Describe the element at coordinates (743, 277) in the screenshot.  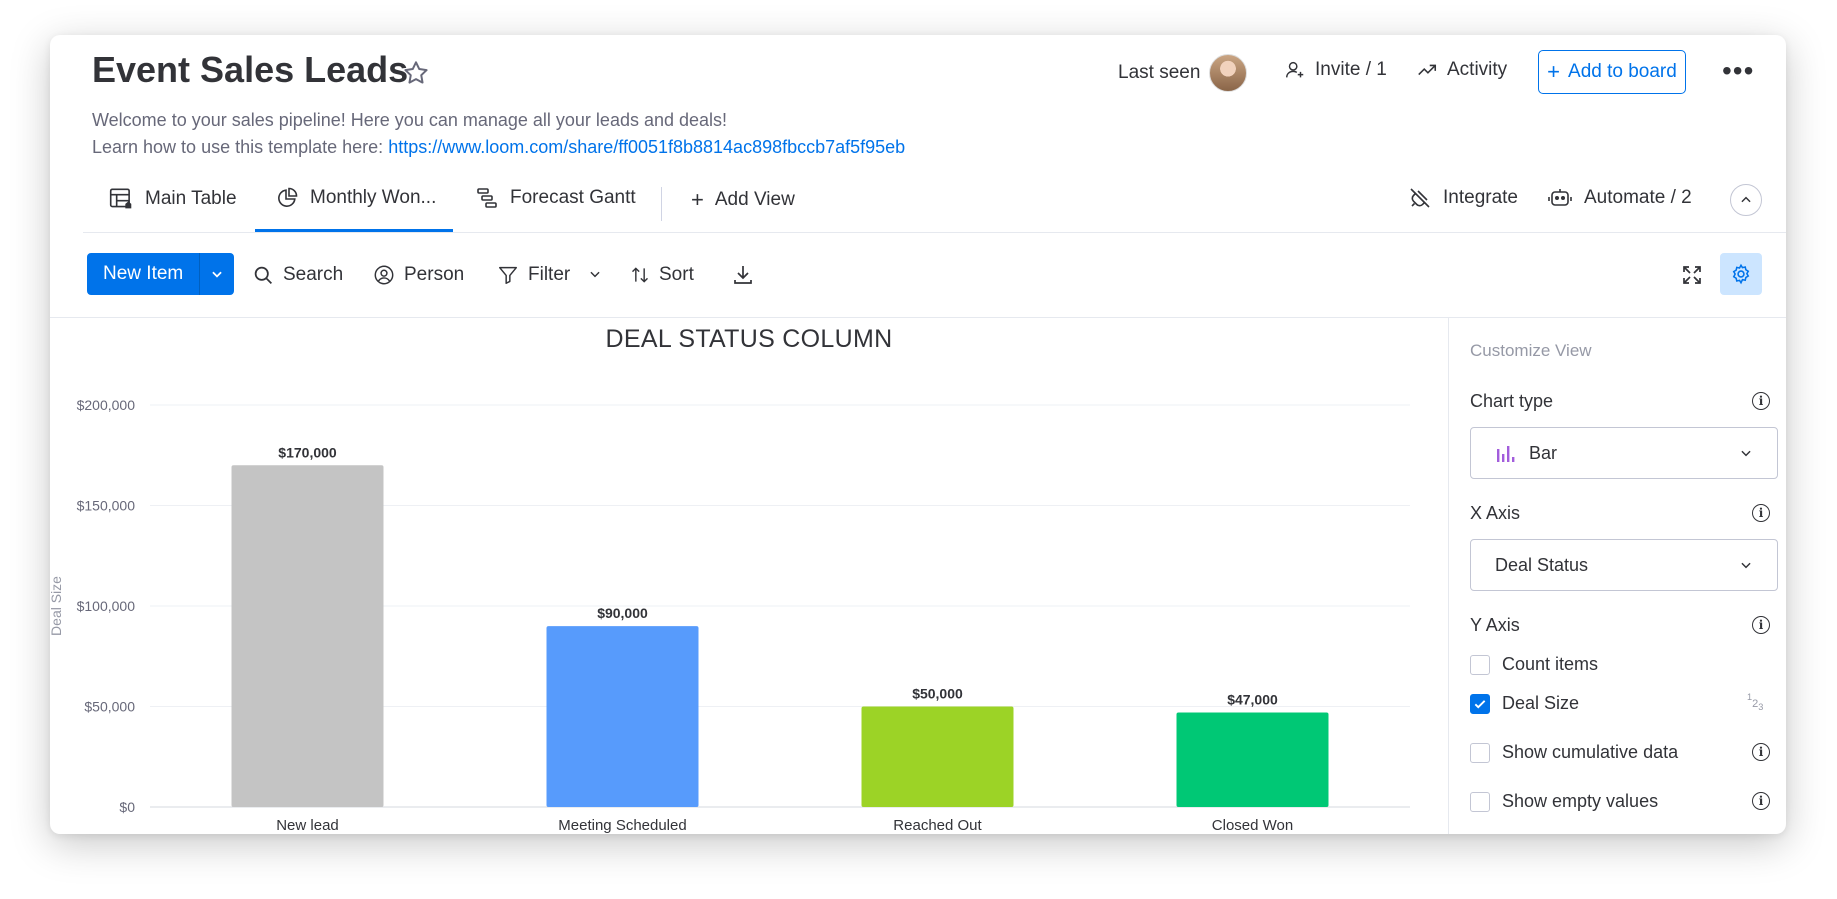
I see `export-download-button` at that location.